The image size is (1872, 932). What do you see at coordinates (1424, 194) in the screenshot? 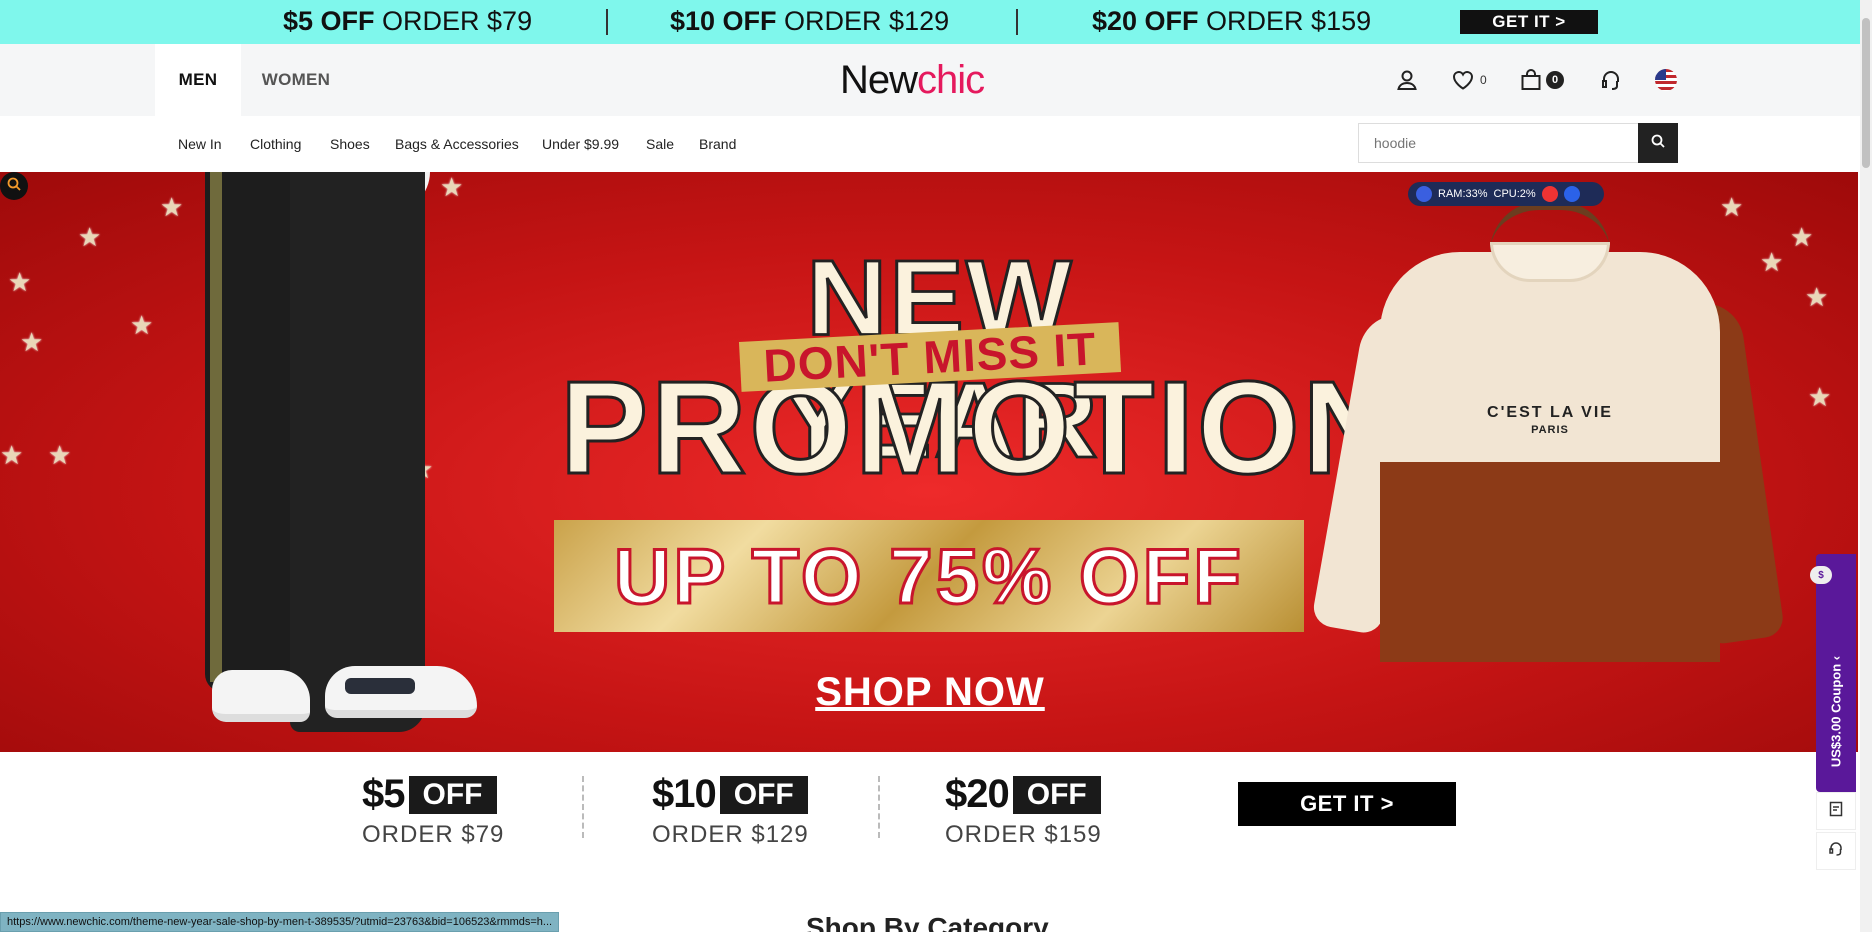
I see `rocket-icon` at bounding box center [1424, 194].